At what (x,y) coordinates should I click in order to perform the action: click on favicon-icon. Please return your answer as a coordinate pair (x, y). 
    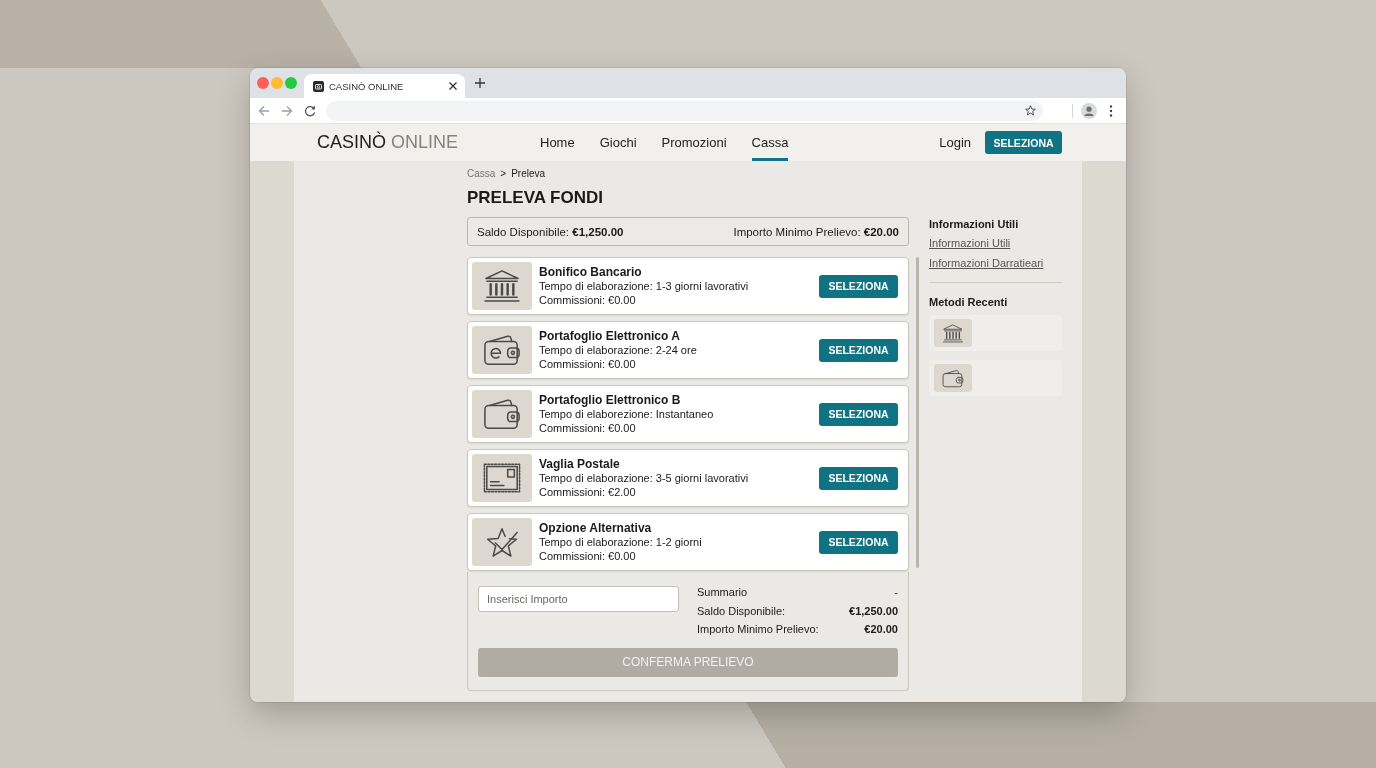
    Looking at the image, I should click on (318, 86).